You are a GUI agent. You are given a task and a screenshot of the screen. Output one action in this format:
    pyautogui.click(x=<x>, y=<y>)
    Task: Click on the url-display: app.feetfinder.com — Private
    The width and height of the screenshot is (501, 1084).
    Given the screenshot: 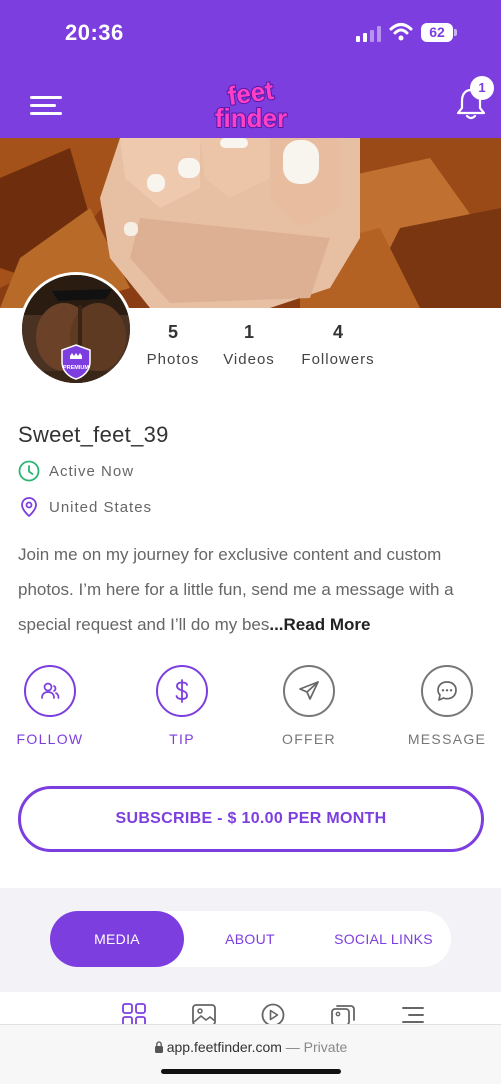 What is the action you would take?
    pyautogui.click(x=250, y=1047)
    